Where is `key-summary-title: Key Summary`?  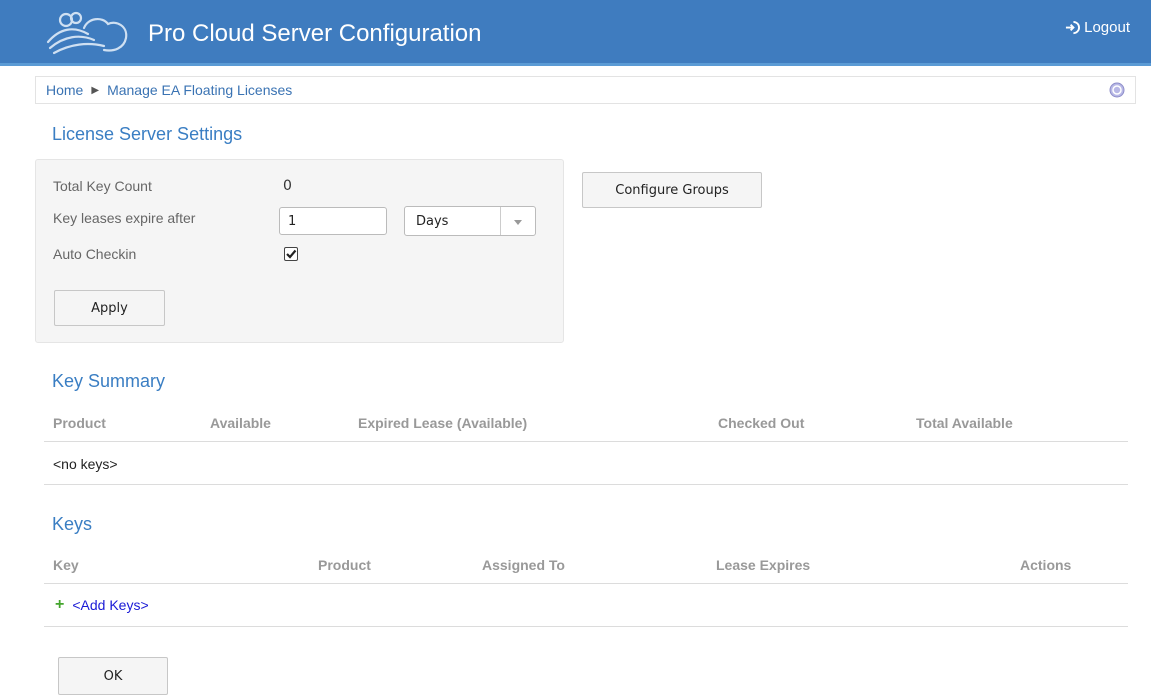 key-summary-title: Key Summary is located at coordinates (109, 381).